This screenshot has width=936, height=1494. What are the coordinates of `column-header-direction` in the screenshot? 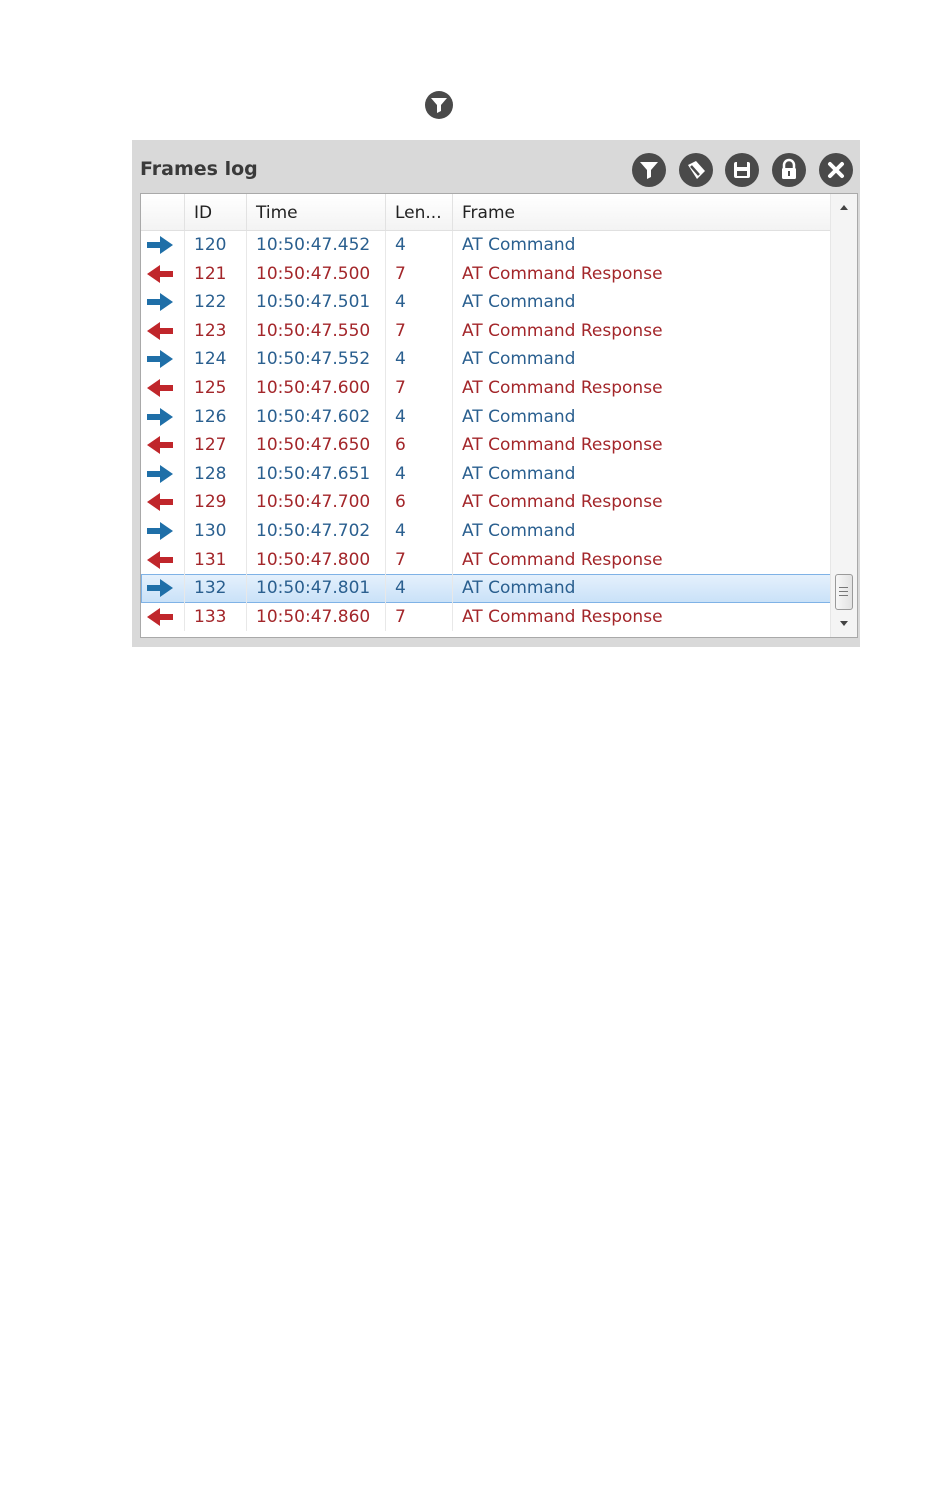 It's located at (162, 212).